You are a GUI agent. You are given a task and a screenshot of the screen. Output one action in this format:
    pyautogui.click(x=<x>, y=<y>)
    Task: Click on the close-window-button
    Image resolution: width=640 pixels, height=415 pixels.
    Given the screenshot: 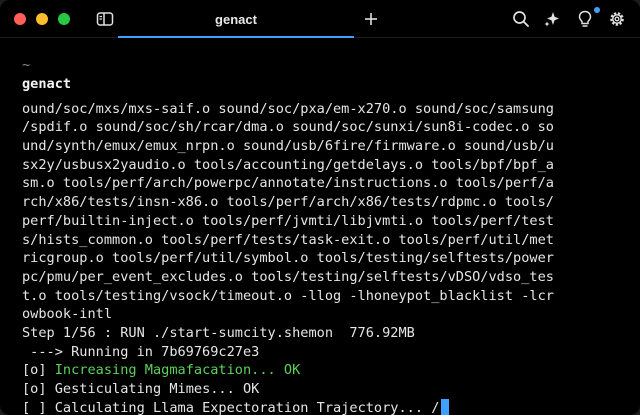 What is the action you would take?
    pyautogui.click(x=20, y=19)
    